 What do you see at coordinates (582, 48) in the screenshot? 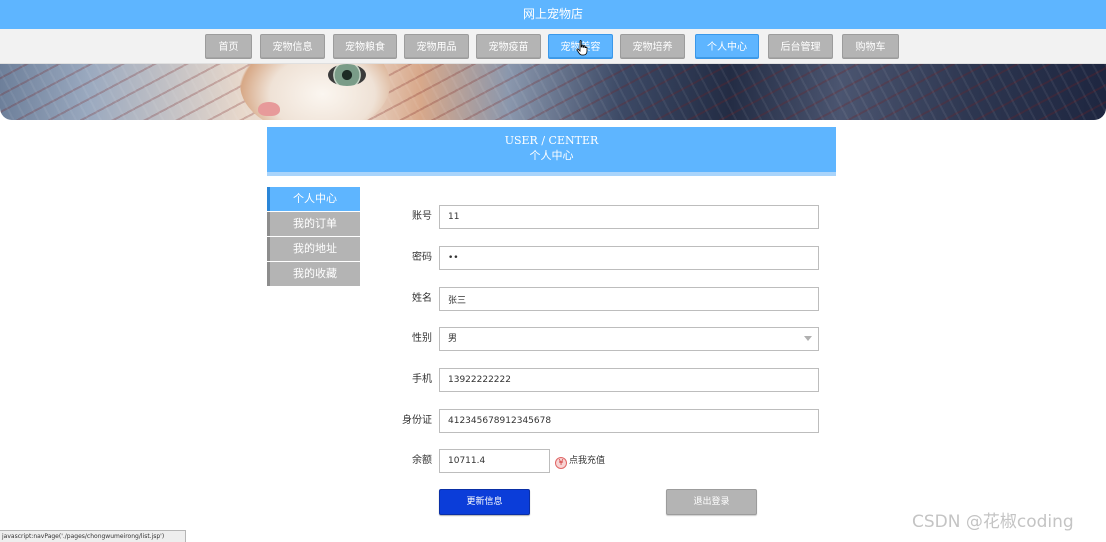
I see `hand-cursor-icon` at bounding box center [582, 48].